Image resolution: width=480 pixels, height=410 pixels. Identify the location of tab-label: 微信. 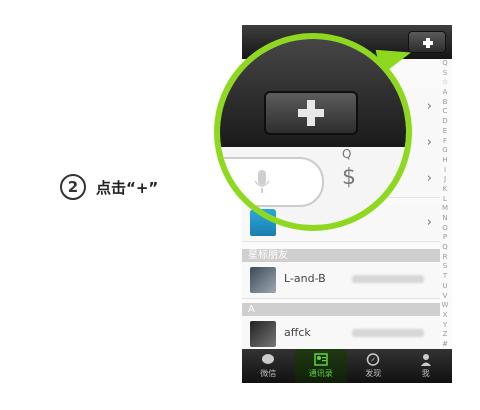
(268, 373).